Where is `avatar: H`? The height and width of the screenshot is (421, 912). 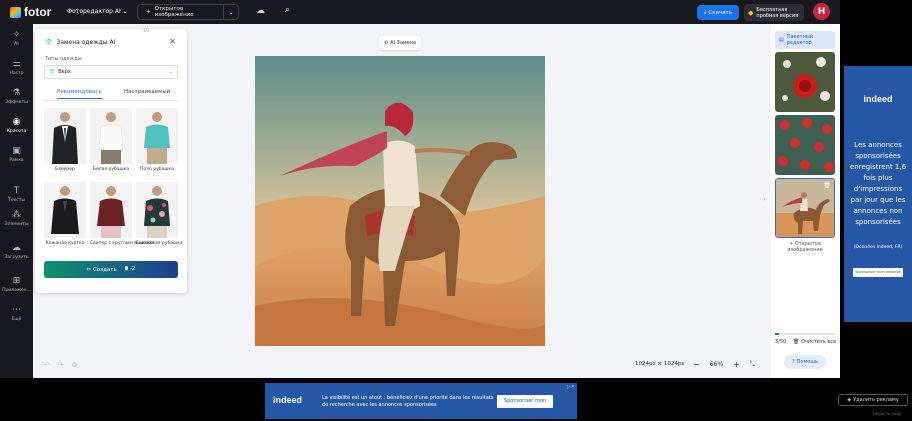 avatar: H is located at coordinates (821, 11).